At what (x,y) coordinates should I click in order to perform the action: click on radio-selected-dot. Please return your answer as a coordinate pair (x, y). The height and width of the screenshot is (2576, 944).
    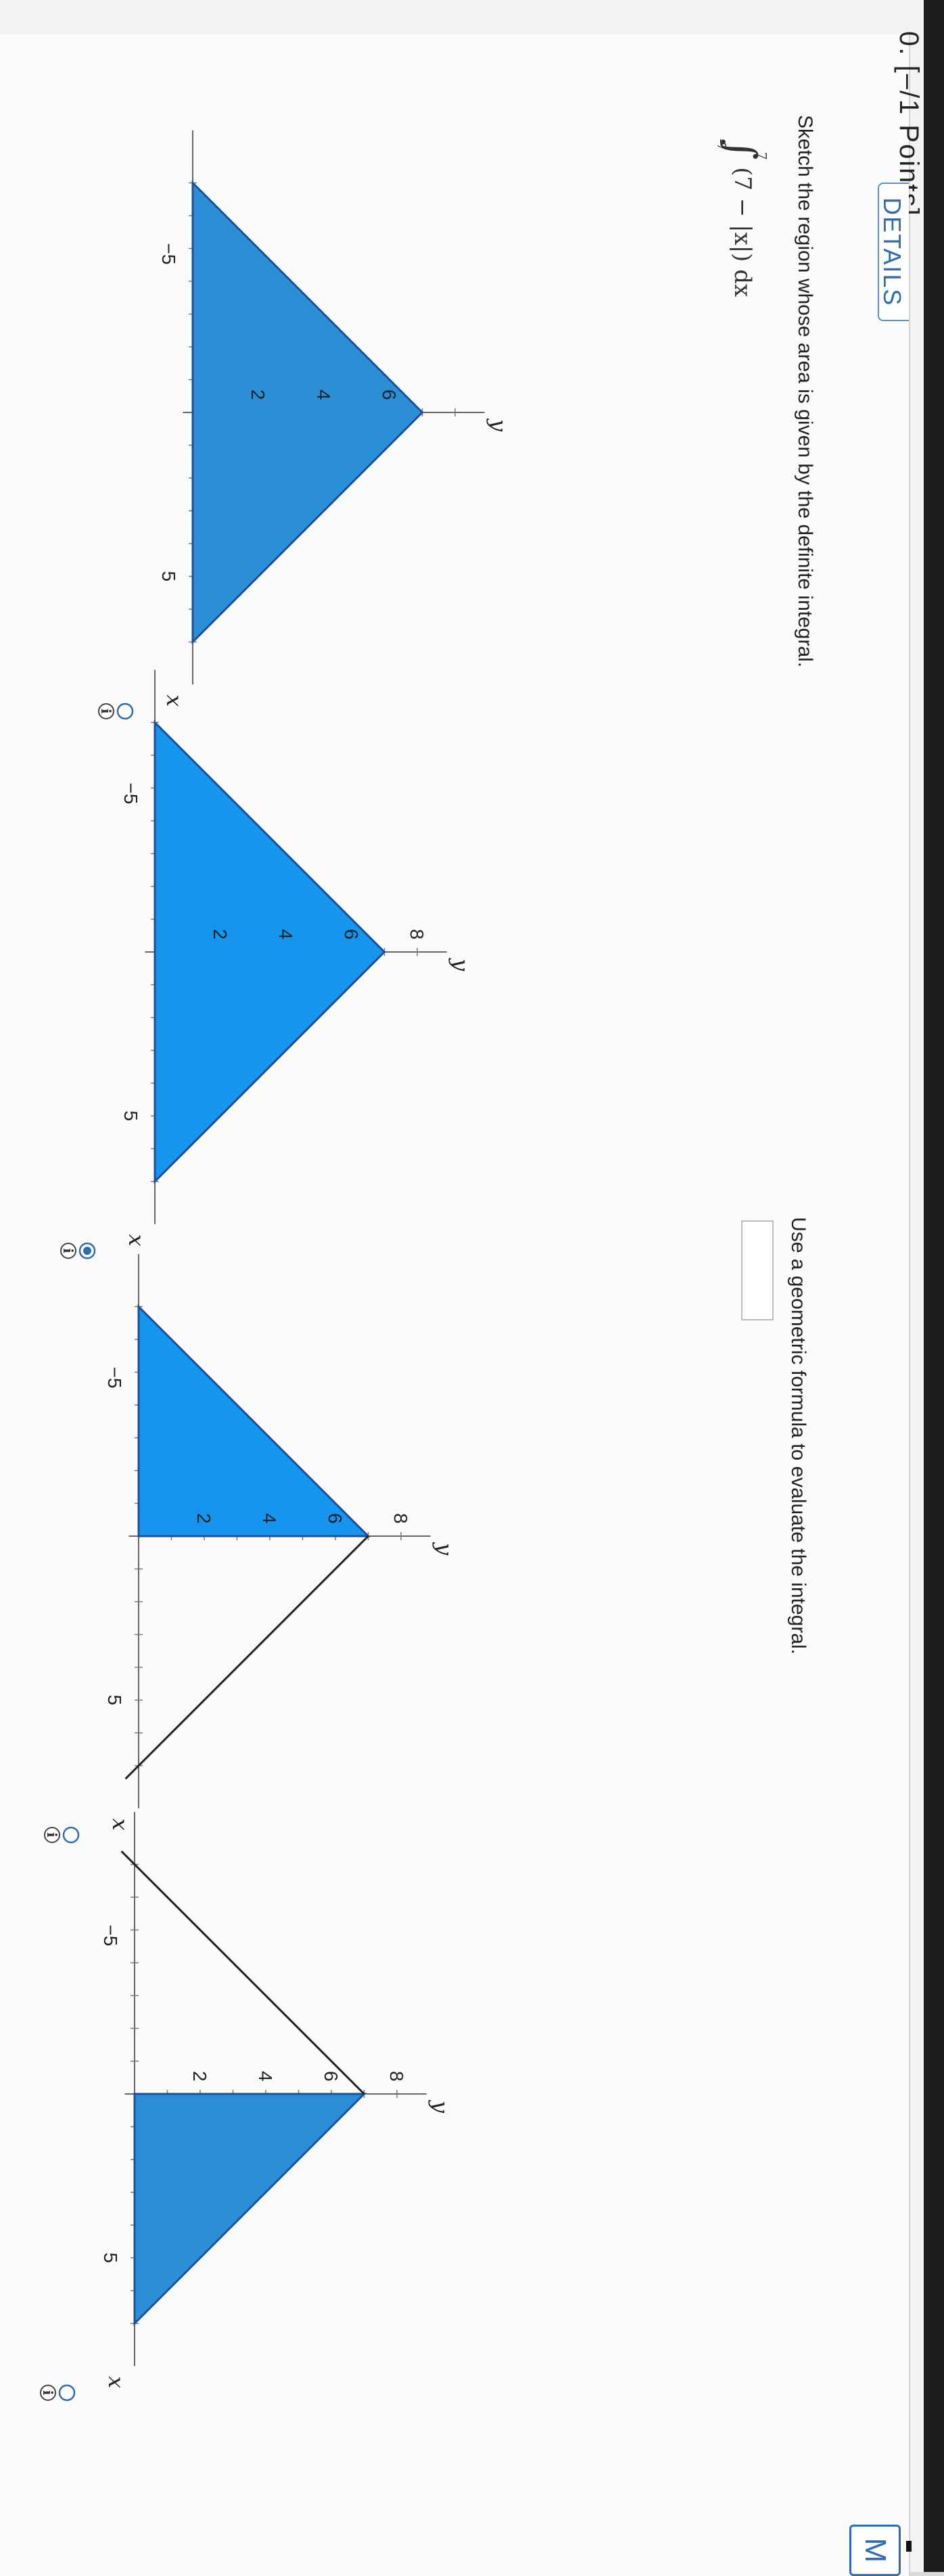
    Looking at the image, I should click on (87, 1250).